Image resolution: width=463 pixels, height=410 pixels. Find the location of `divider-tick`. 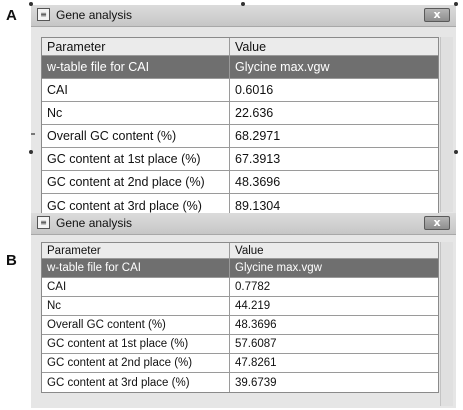

divider-tick is located at coordinates (33, 134).